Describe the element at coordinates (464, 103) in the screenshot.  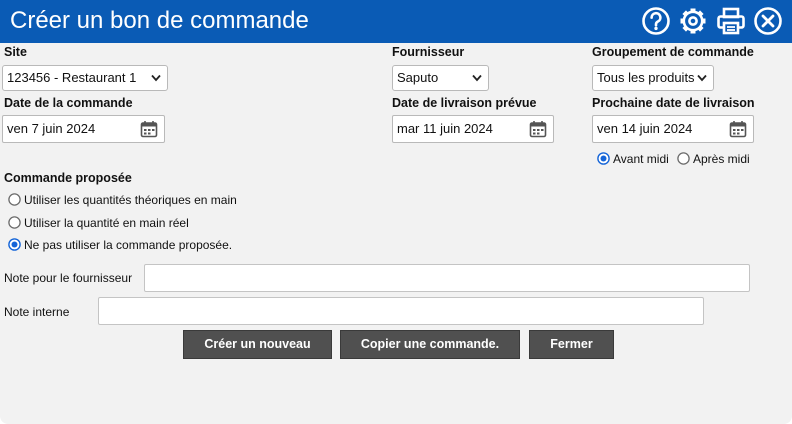
I see `delivery-date-label: Date de livraison prévue` at that location.